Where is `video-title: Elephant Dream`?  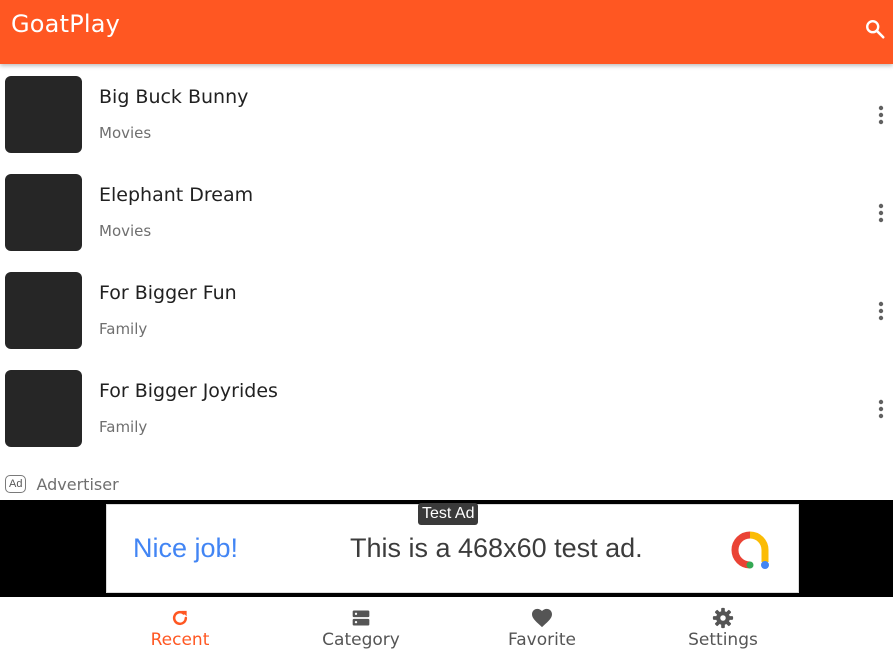
video-title: Elephant Dream is located at coordinates (176, 195).